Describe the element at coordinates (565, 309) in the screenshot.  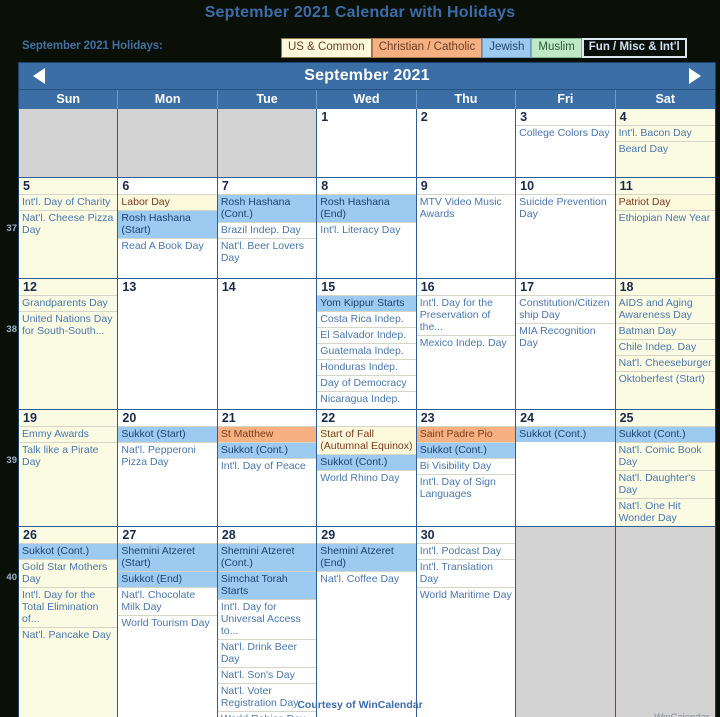
I see `event-item: Constitution/Citizenship Day` at that location.